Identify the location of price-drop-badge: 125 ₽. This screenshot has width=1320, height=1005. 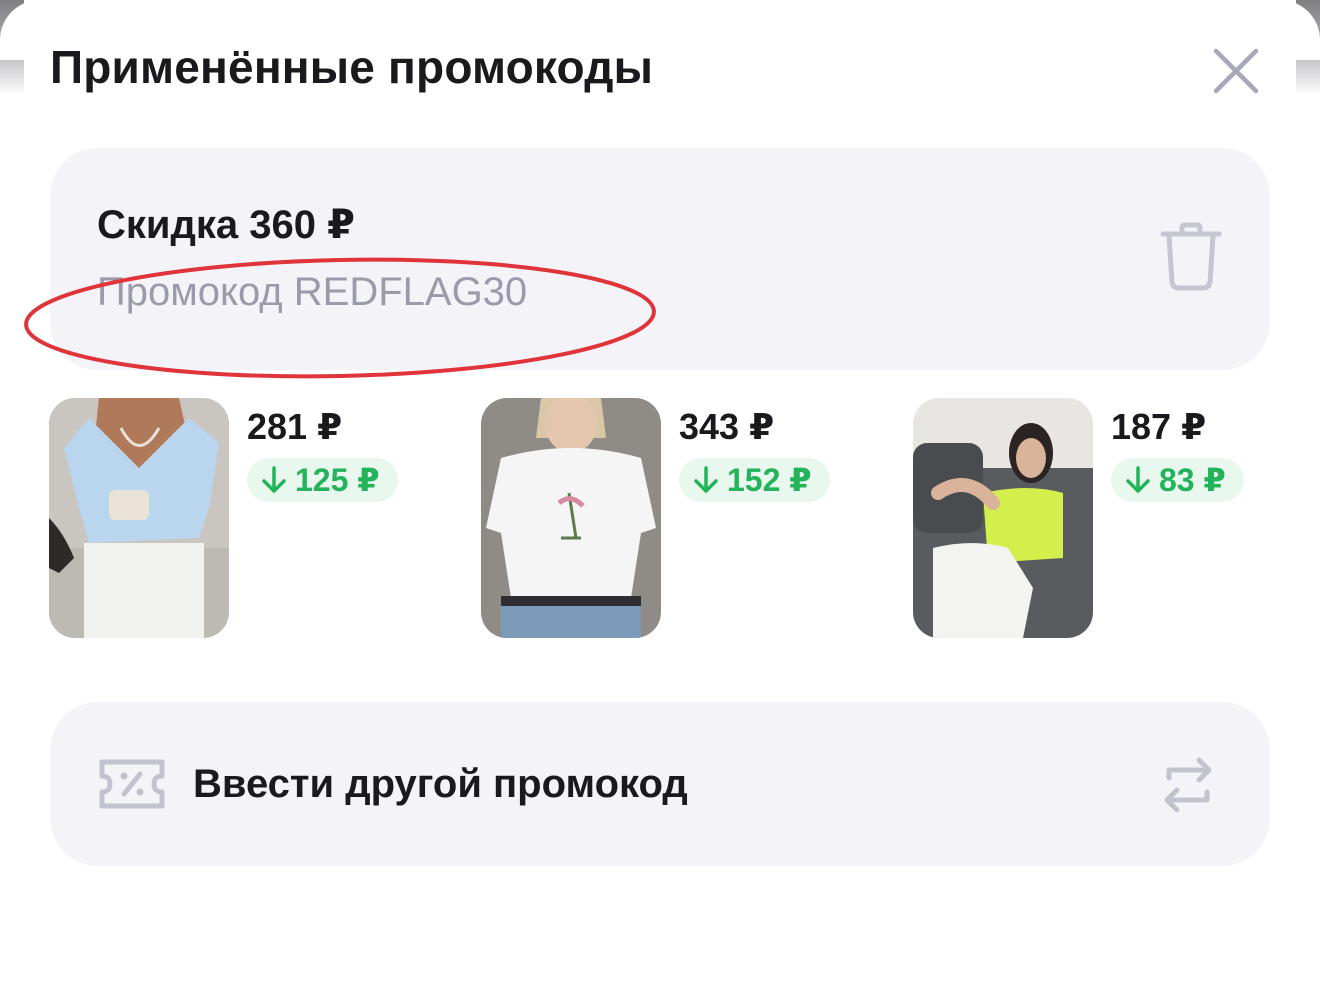
(322, 480).